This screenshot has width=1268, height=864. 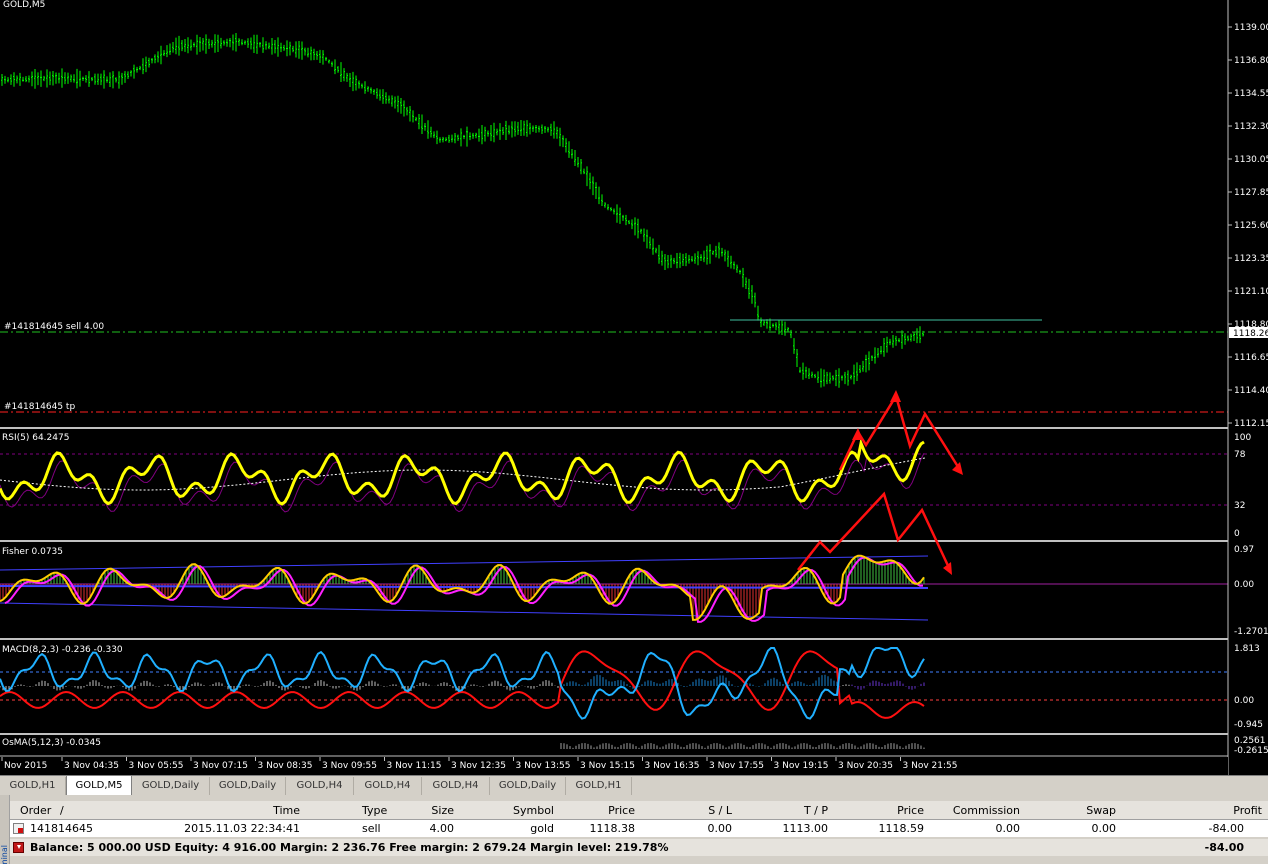 I want to click on col-time: Time, so click(x=270, y=810).